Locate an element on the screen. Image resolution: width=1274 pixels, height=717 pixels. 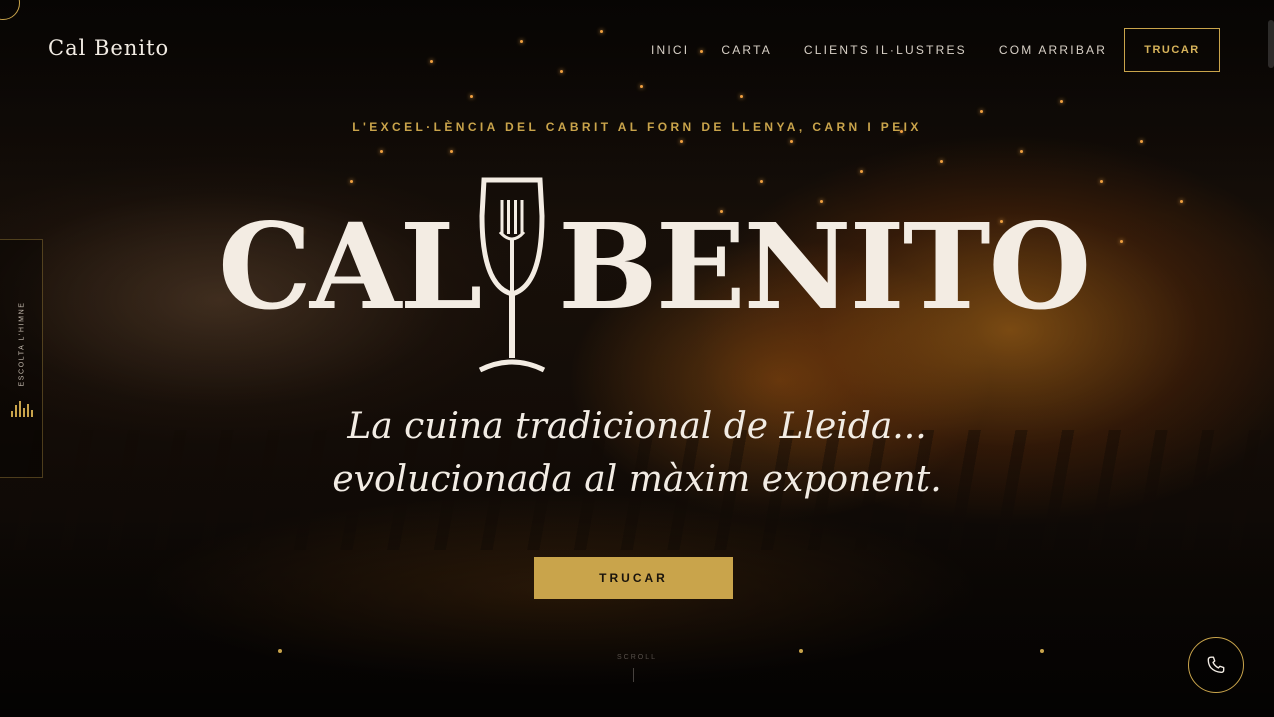
equalizer-icon is located at coordinates (22, 409).